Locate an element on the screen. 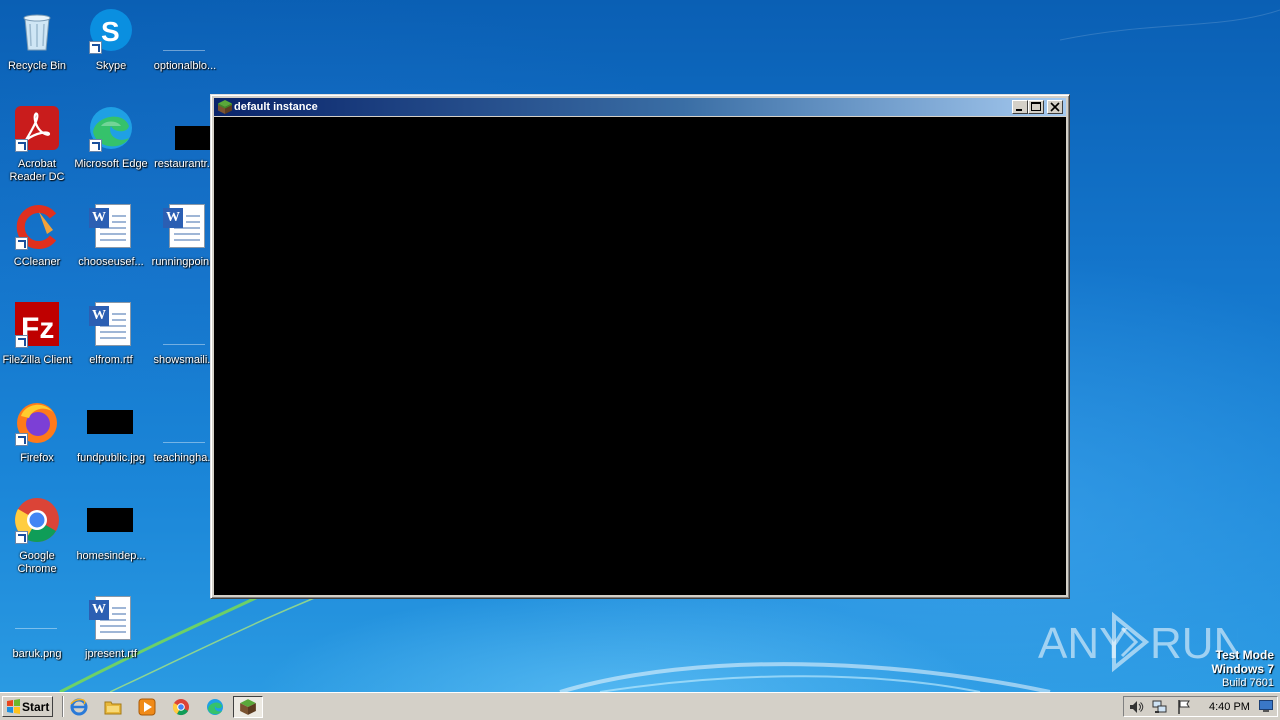  minimize-icon is located at coordinates (1019, 110).